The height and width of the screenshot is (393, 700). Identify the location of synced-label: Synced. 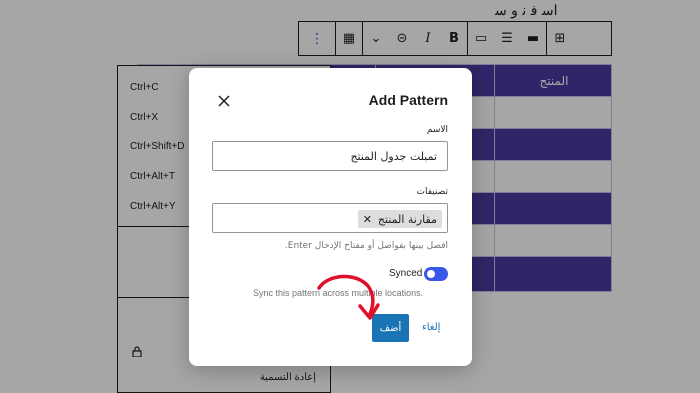
(406, 273).